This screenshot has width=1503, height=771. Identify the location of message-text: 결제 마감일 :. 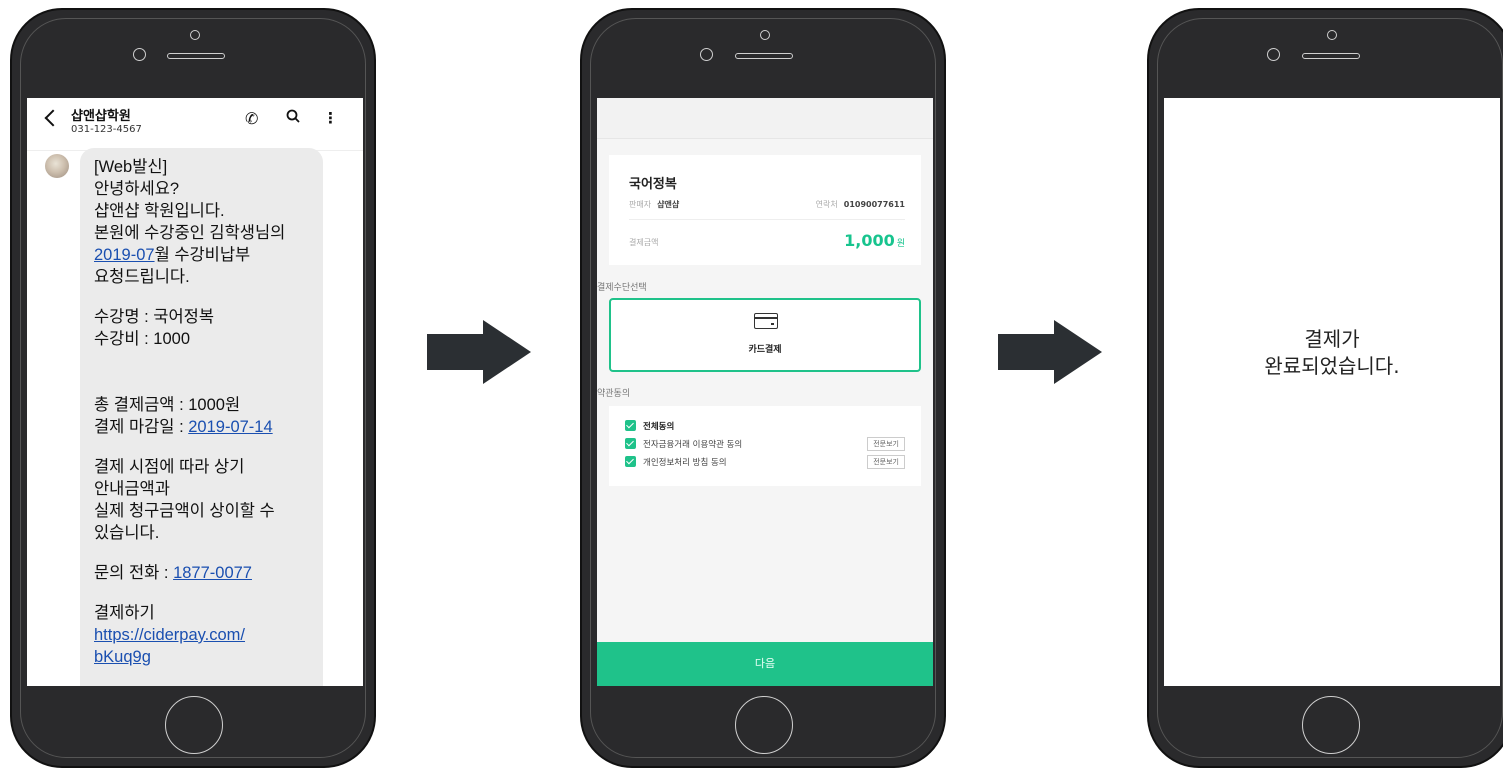
(141, 427).